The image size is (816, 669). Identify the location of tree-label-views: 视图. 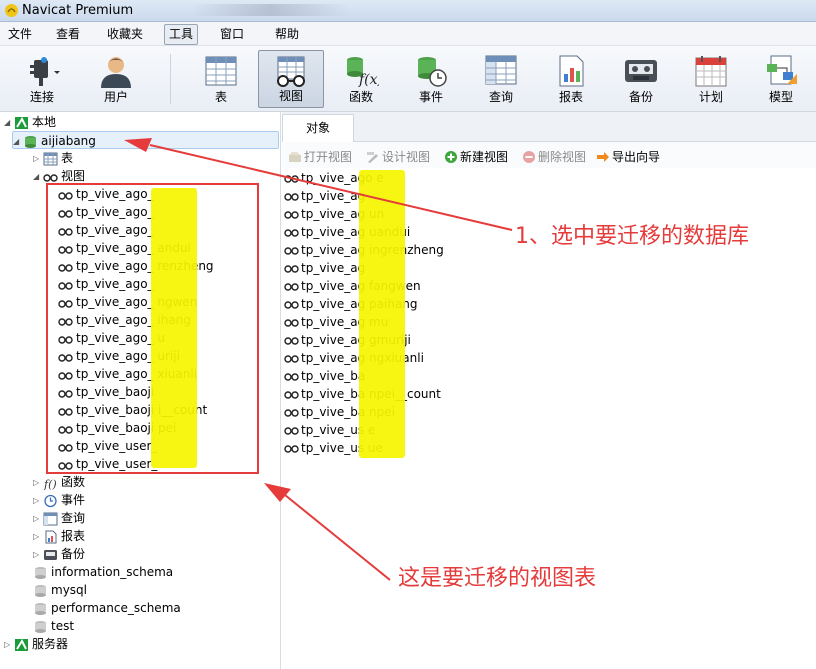
(73, 176).